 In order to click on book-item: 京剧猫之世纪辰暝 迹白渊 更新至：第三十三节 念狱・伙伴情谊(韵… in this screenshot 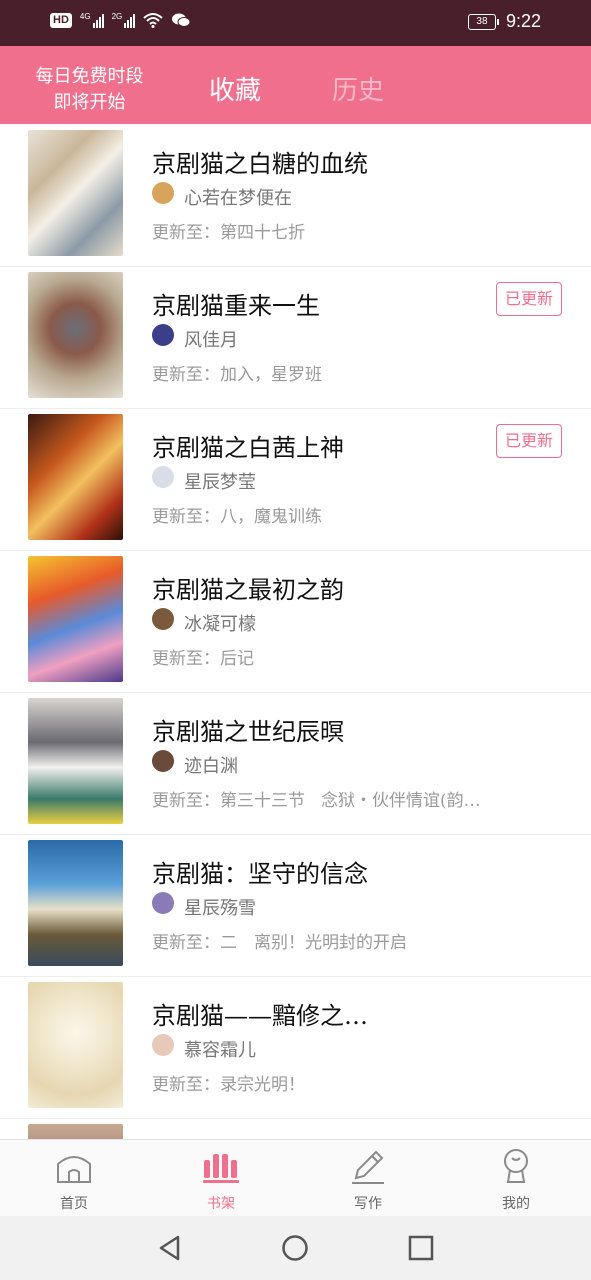, I will do `click(295, 763)`.